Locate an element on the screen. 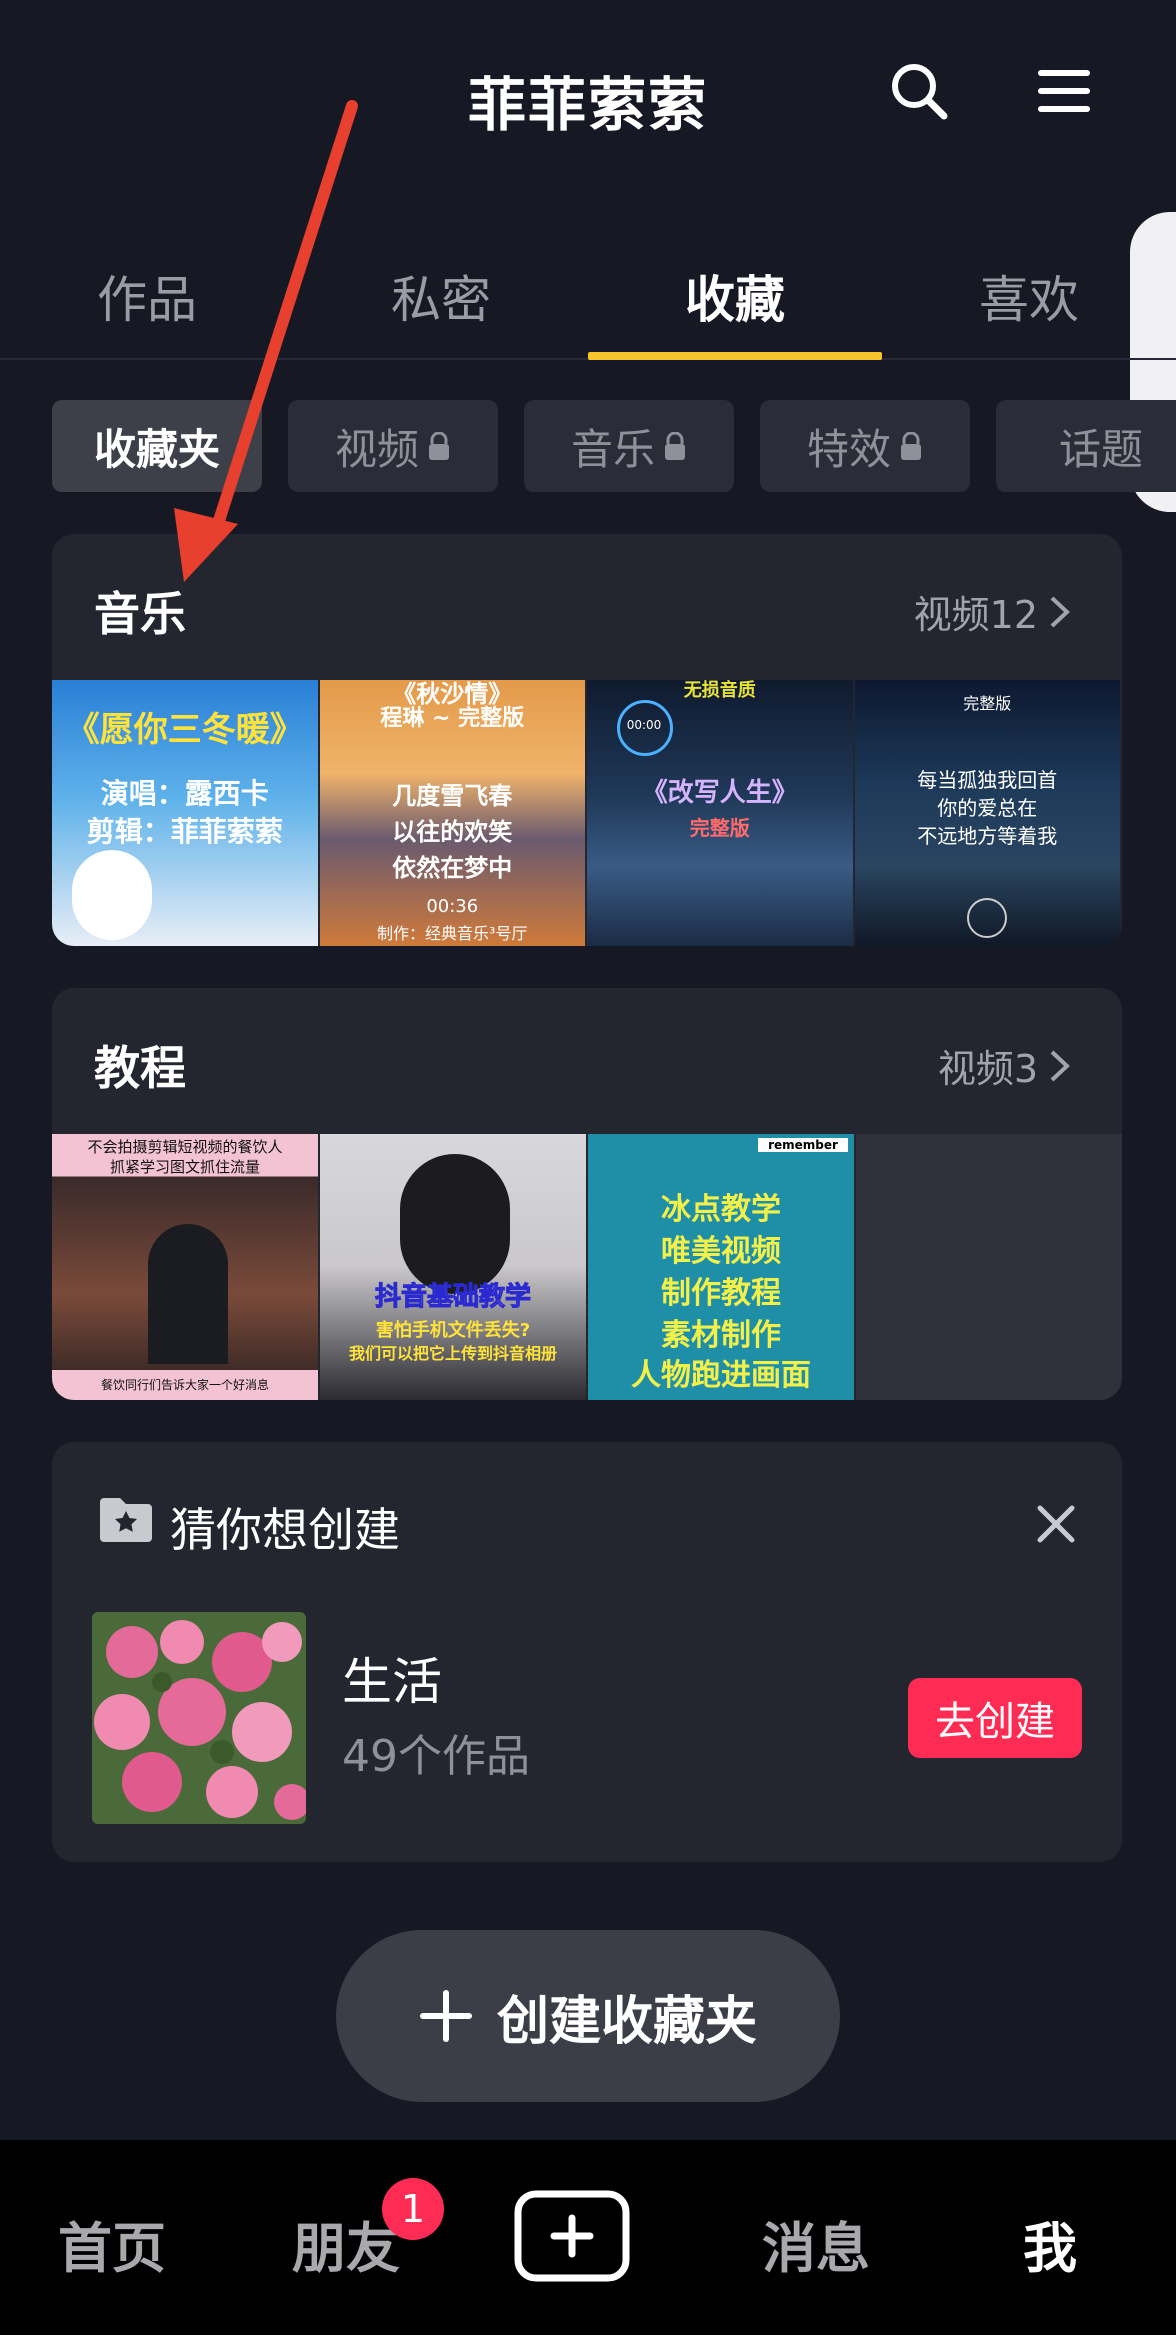 Image resolution: width=1176 pixels, height=2335 pixels. chip-effects: 特效 is located at coordinates (865, 446).